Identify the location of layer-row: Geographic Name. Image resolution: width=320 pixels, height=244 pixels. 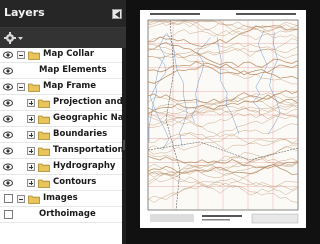
(61, 119).